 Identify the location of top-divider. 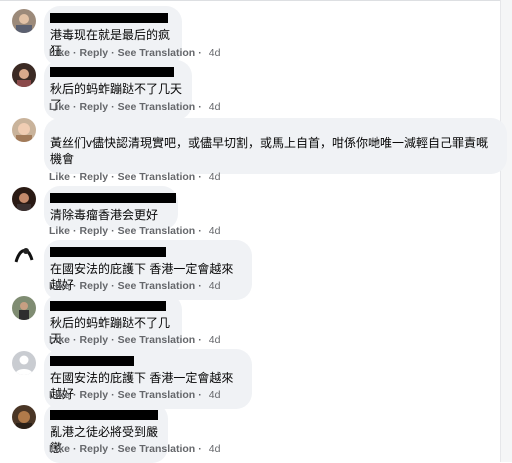
(250, 0).